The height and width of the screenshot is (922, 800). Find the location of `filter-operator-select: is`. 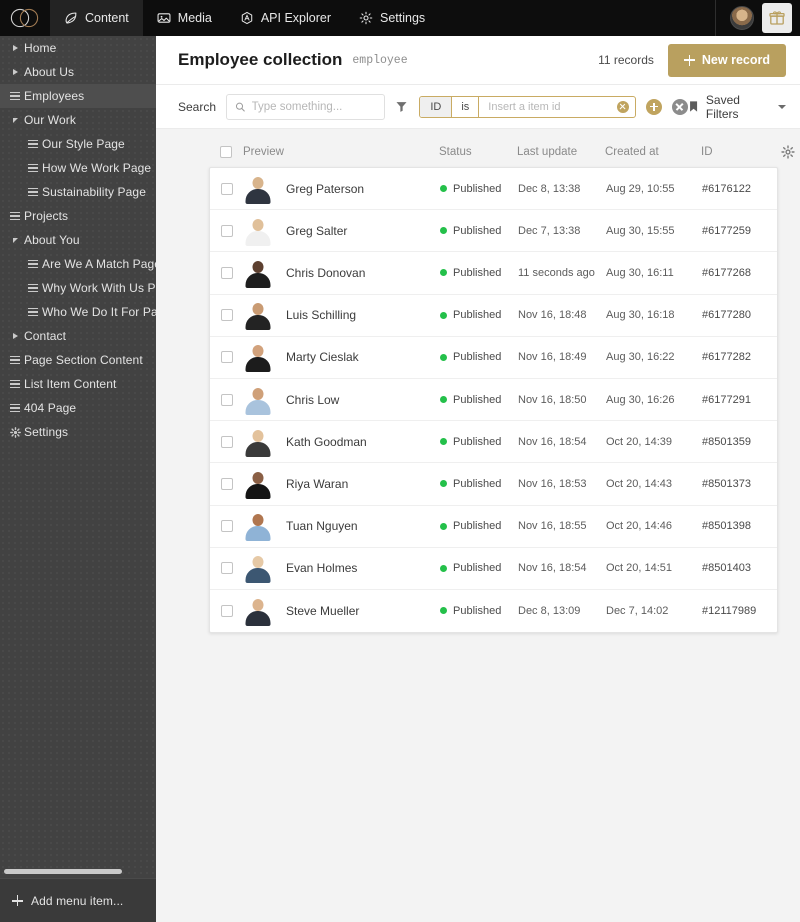

filter-operator-select: is is located at coordinates (466, 106).